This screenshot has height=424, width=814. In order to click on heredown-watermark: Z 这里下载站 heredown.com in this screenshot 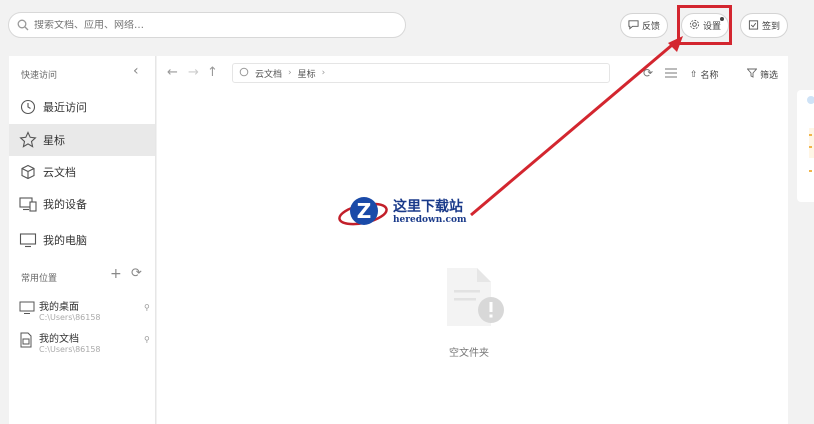, I will do `click(412, 212)`.